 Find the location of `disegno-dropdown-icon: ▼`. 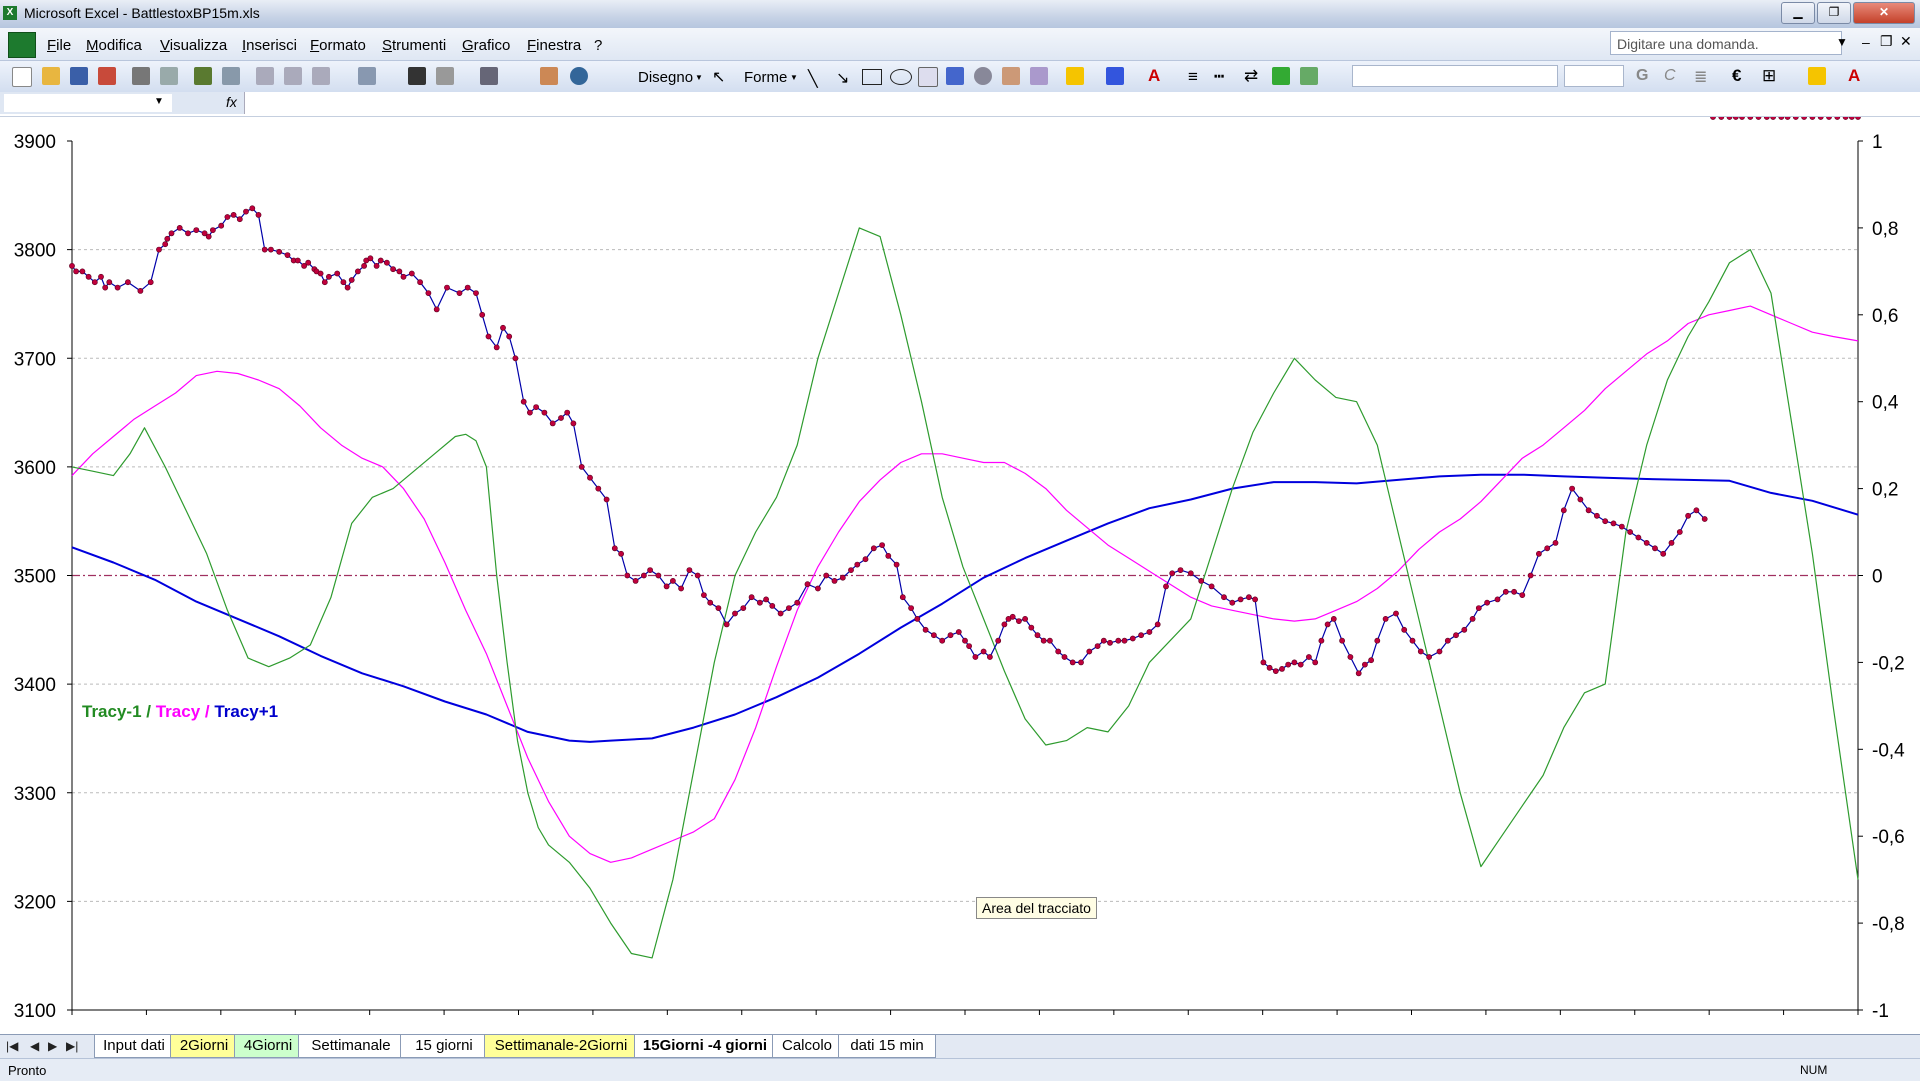

disegno-dropdown-icon: ▼ is located at coordinates (699, 77).